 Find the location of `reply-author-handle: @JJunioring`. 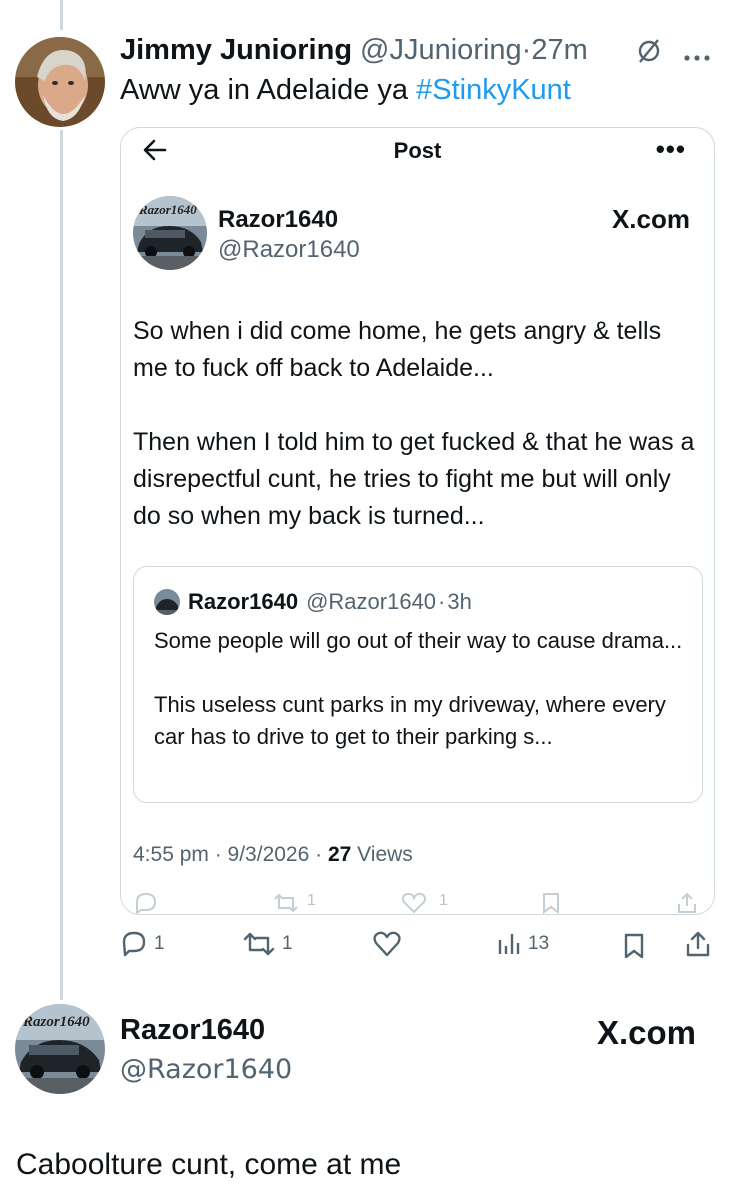

reply-author-handle: @JJunioring is located at coordinates (441, 50).